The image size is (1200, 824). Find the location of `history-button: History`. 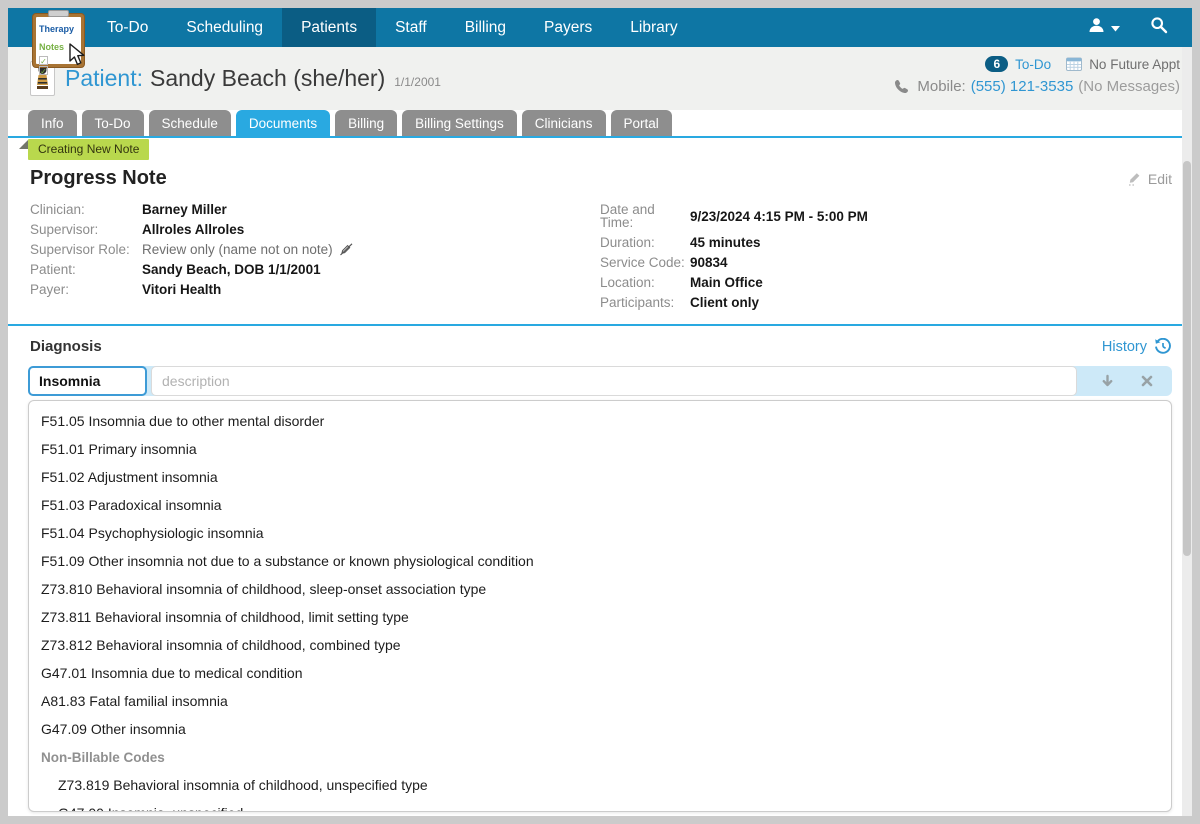

history-button: History is located at coordinates (1137, 346).